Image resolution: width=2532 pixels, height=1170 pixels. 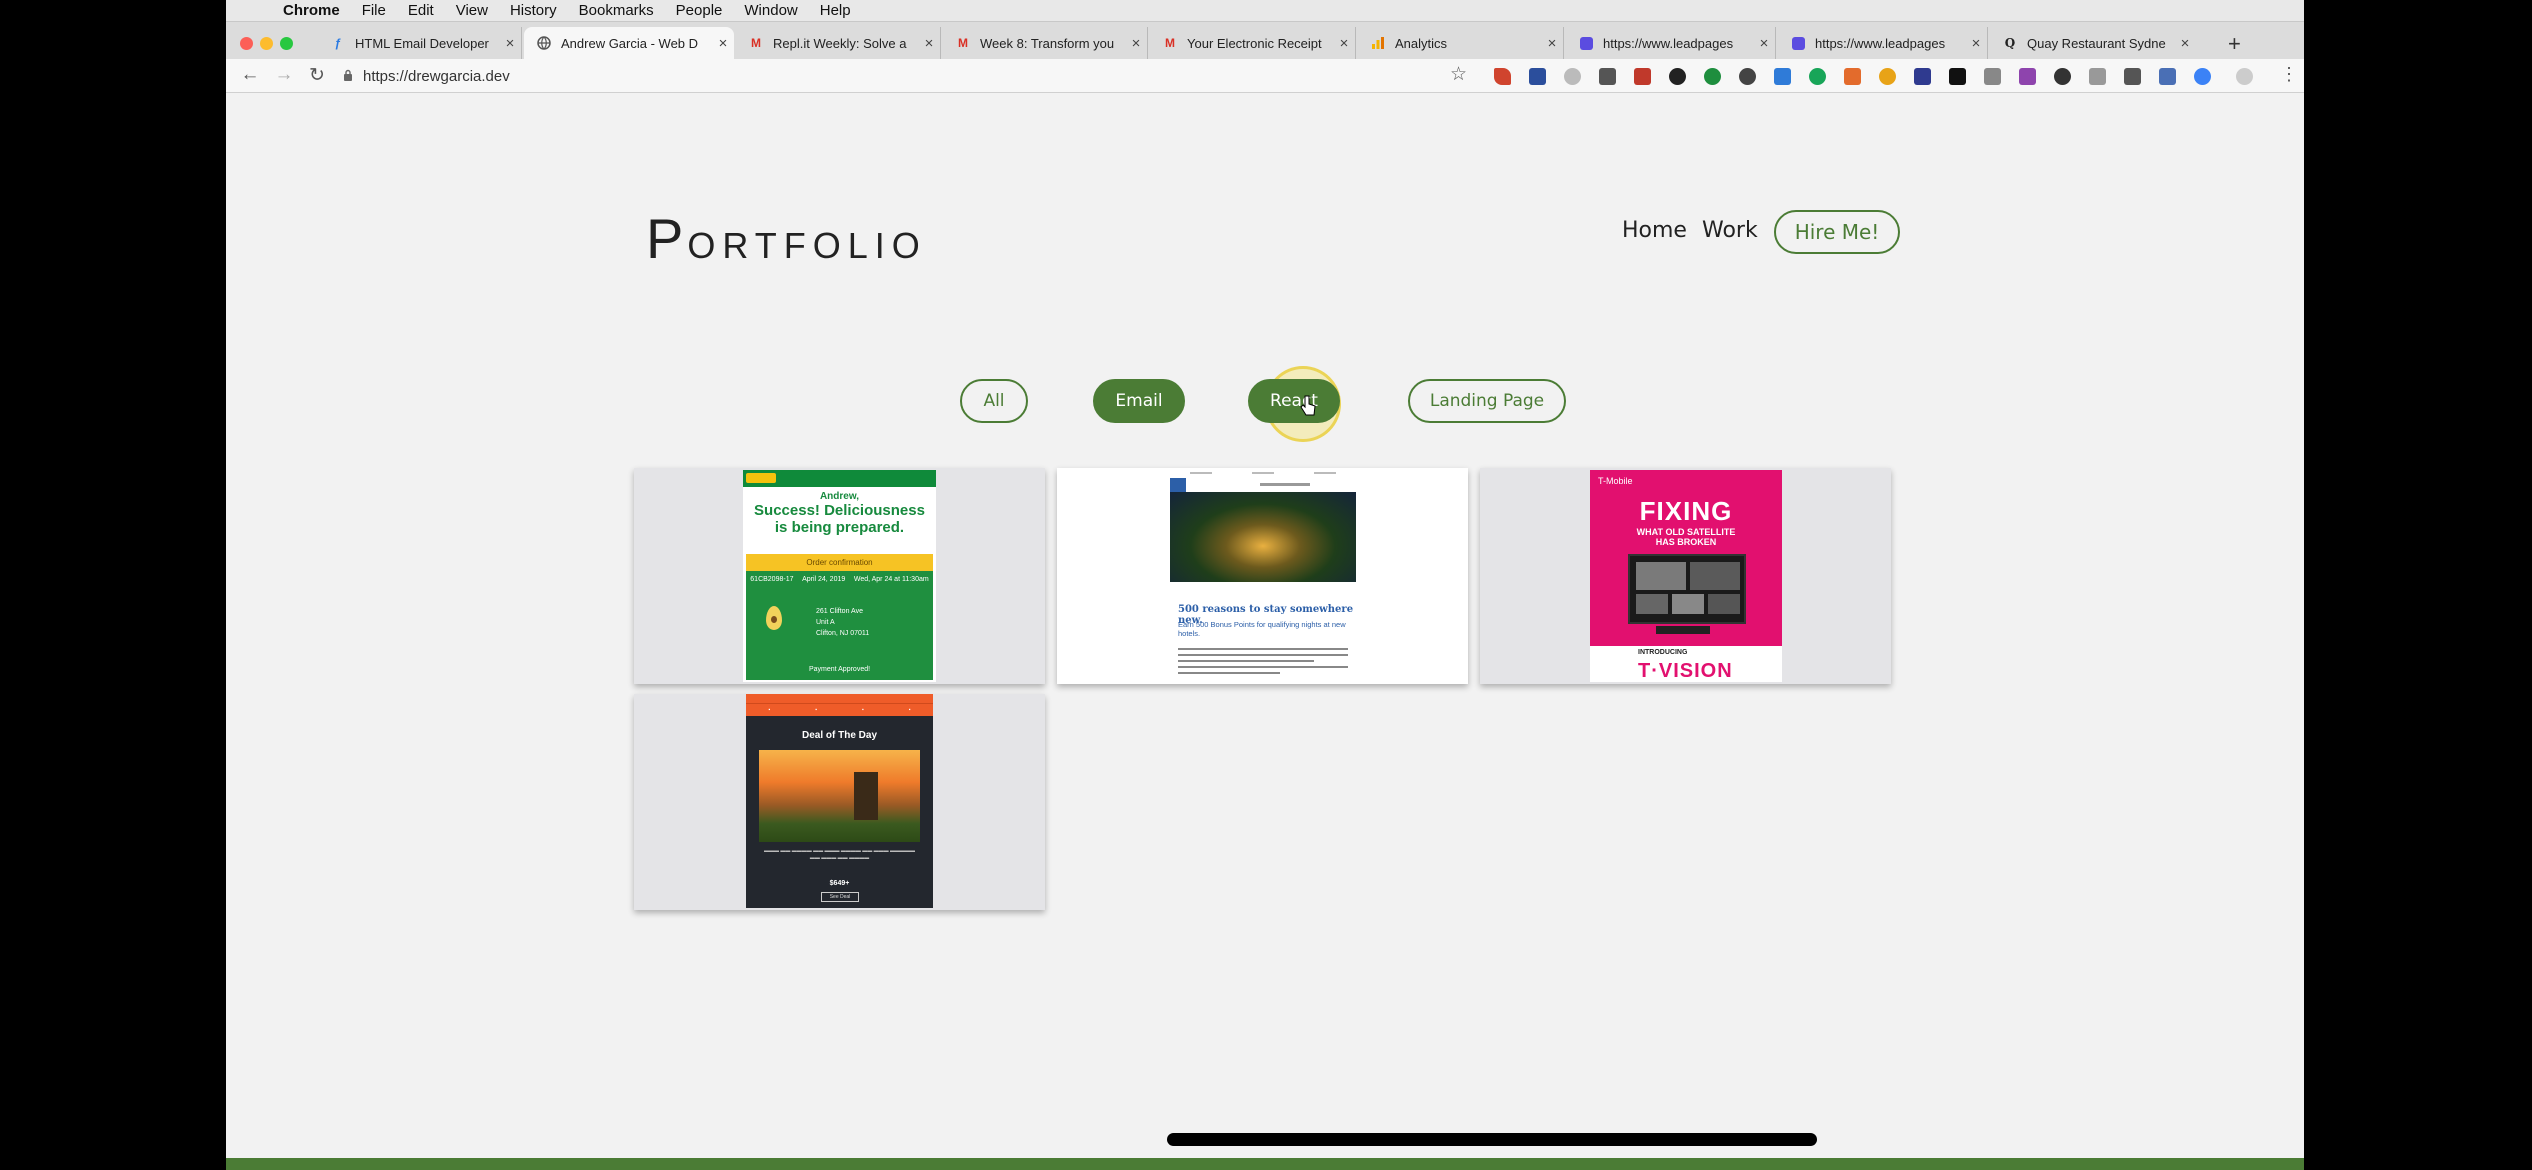 I want to click on extension-green-icon, so click(x=1712, y=76).